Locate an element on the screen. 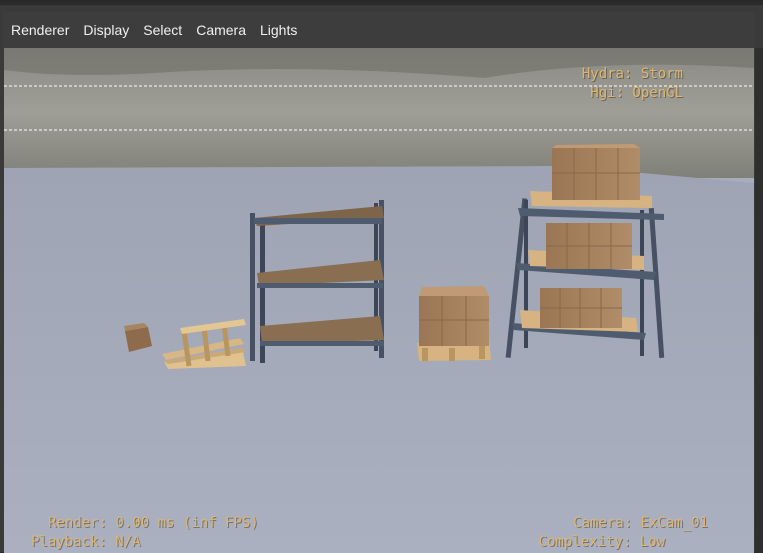  menu-select: Select is located at coordinates (162, 30).